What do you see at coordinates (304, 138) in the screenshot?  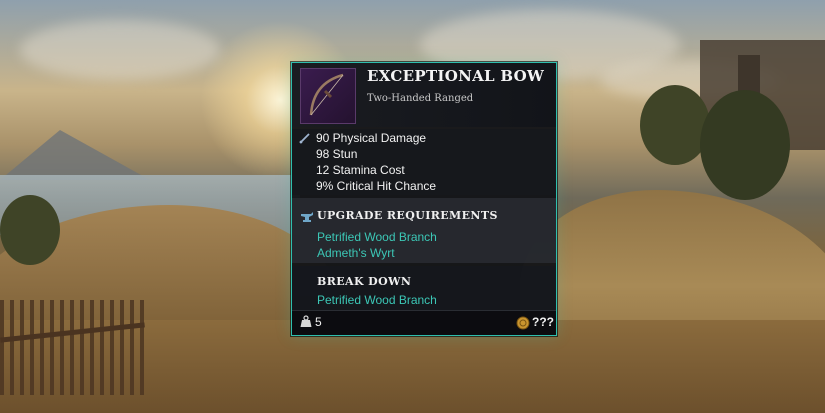 I see `sword-icon` at bounding box center [304, 138].